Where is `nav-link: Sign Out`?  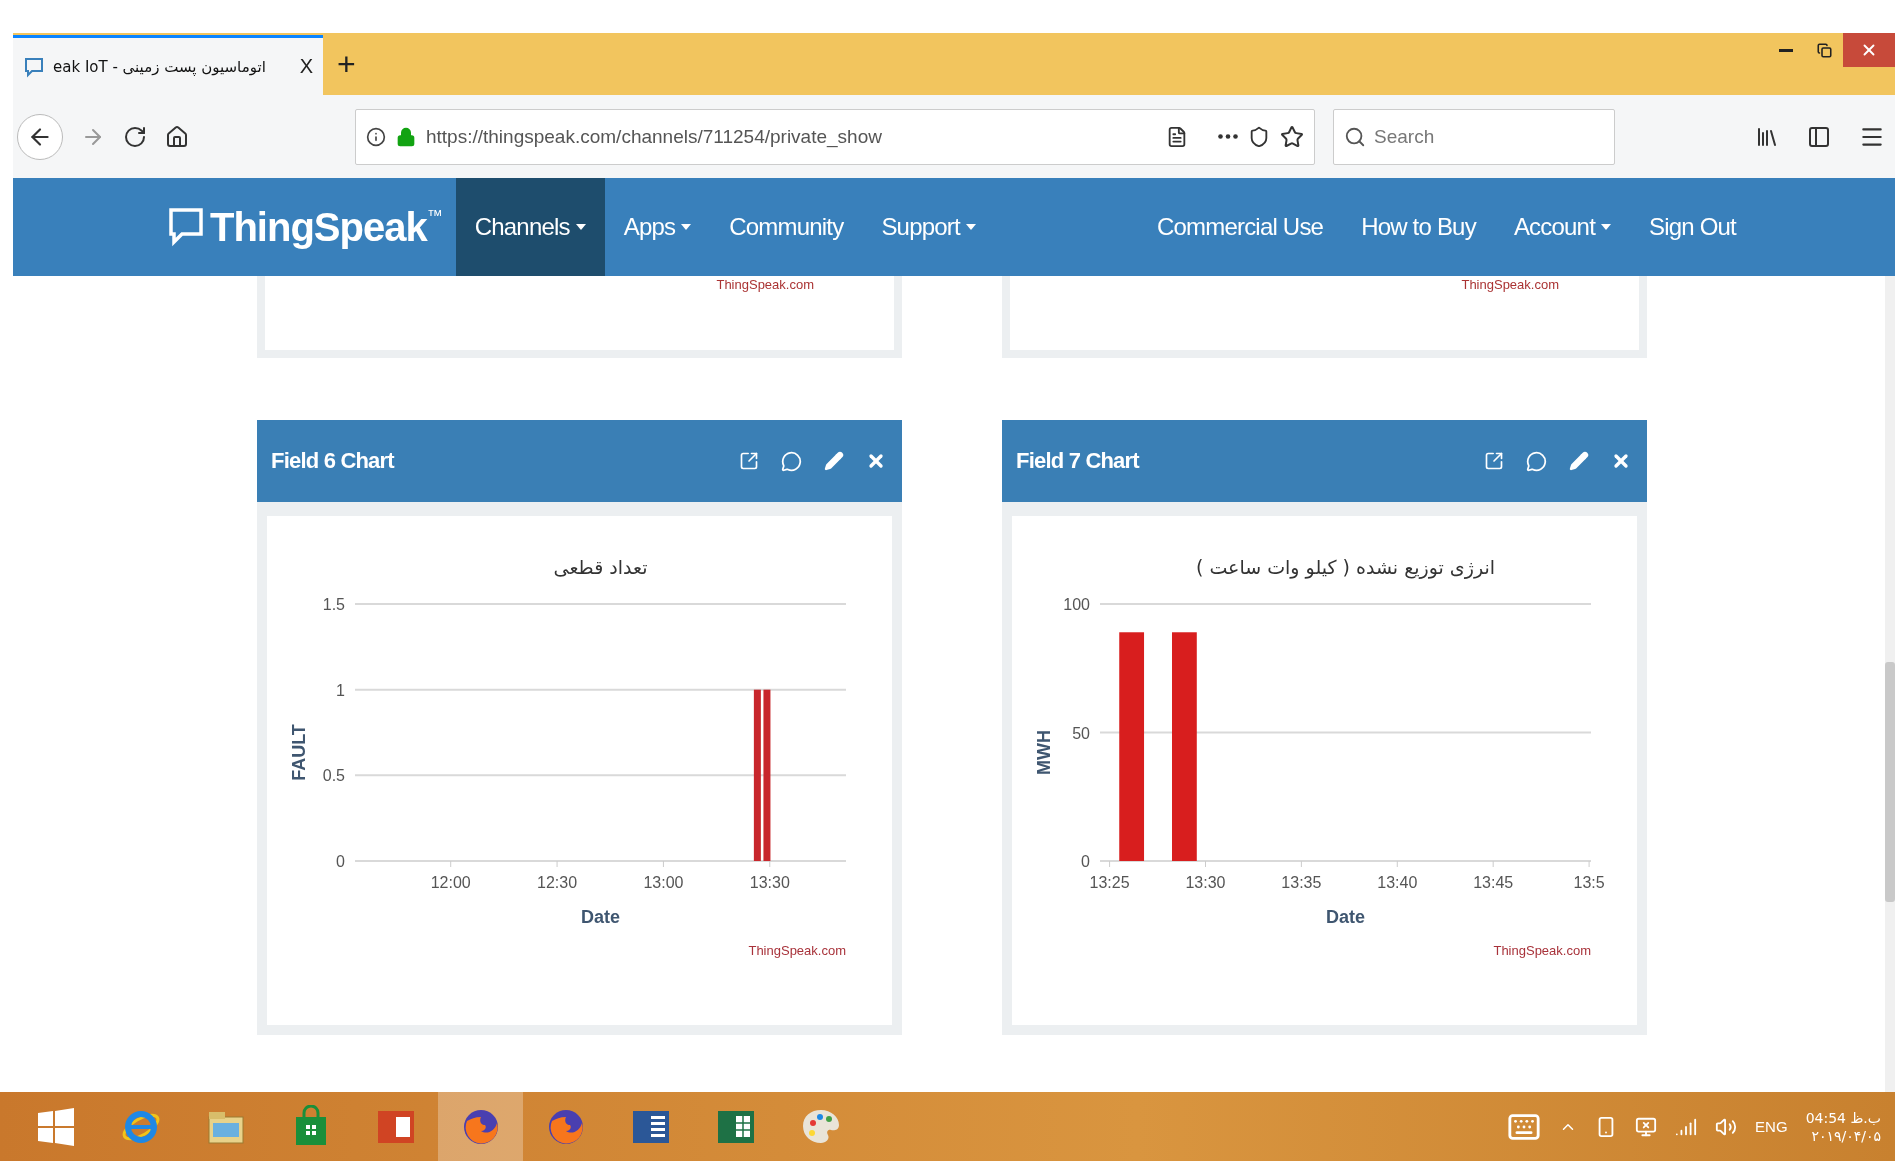 nav-link: Sign Out is located at coordinates (1692, 227).